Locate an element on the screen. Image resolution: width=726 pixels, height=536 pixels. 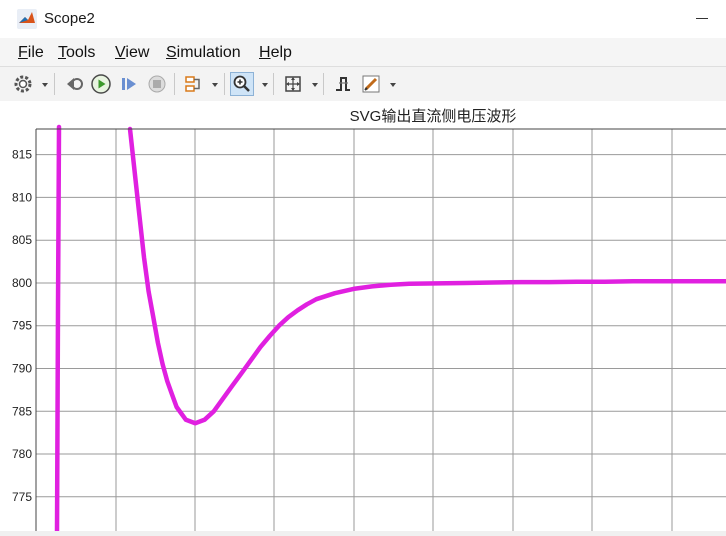
step-back-icon is located at coordinates (74, 84).